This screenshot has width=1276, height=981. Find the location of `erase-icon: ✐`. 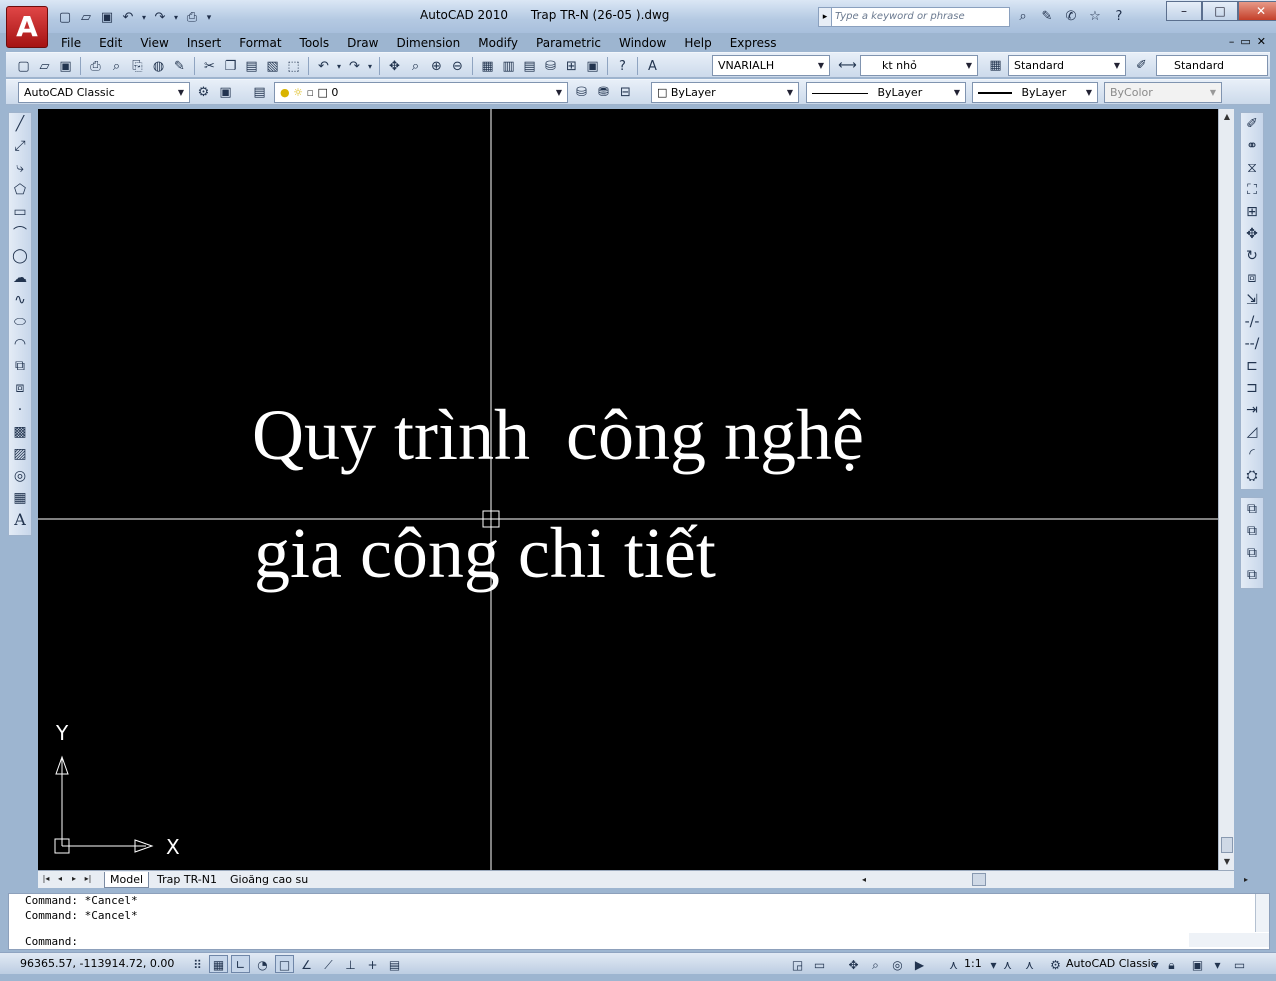

erase-icon: ✐ is located at coordinates (1252, 124).